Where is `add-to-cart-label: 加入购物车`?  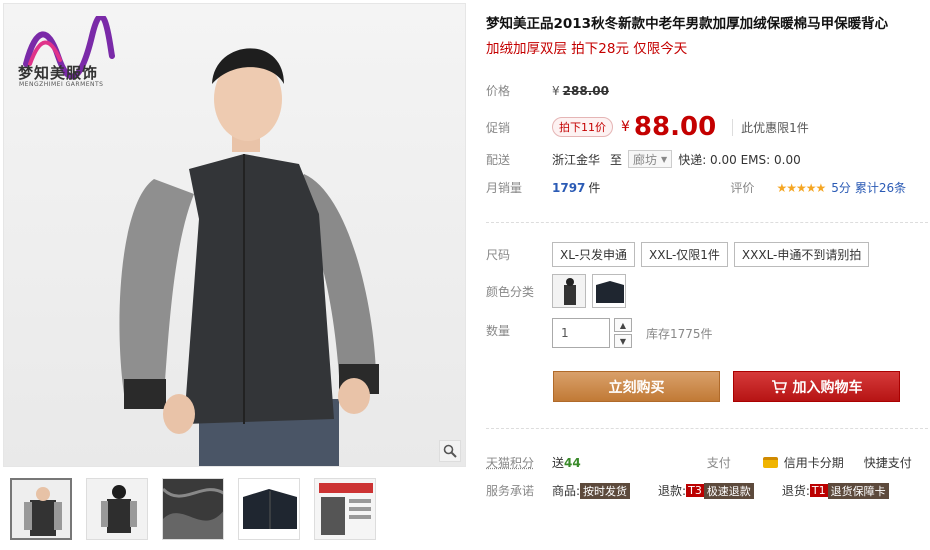
add-to-cart-label: 加入购物车 is located at coordinates (827, 387).